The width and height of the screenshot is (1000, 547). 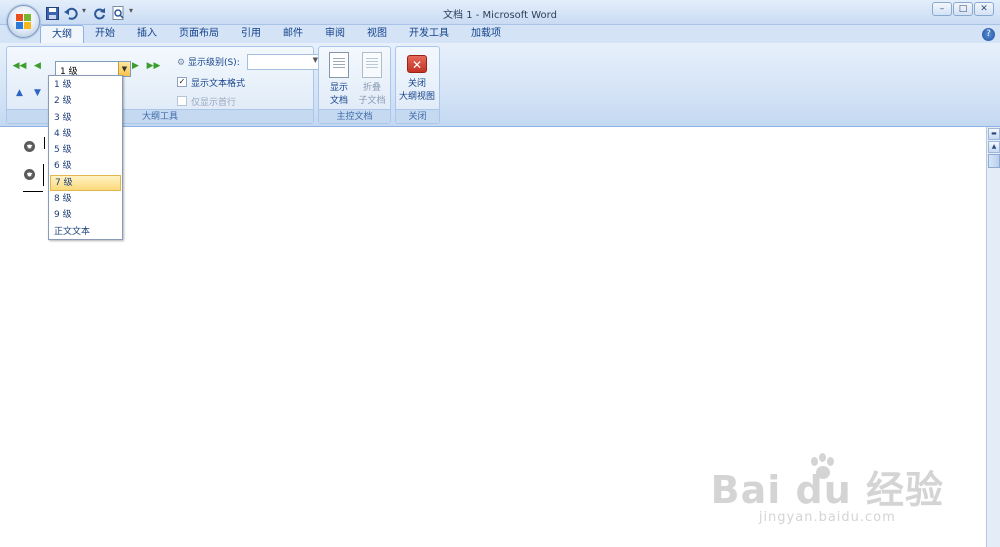 I want to click on tab-add-ins: 加载项, so click(x=486, y=34).